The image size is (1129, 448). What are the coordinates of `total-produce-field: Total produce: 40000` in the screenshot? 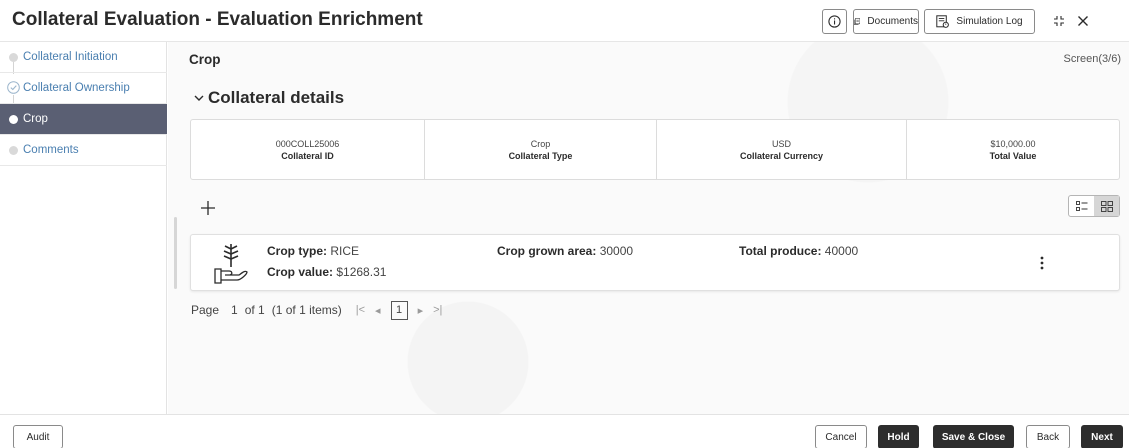 It's located at (798, 251).